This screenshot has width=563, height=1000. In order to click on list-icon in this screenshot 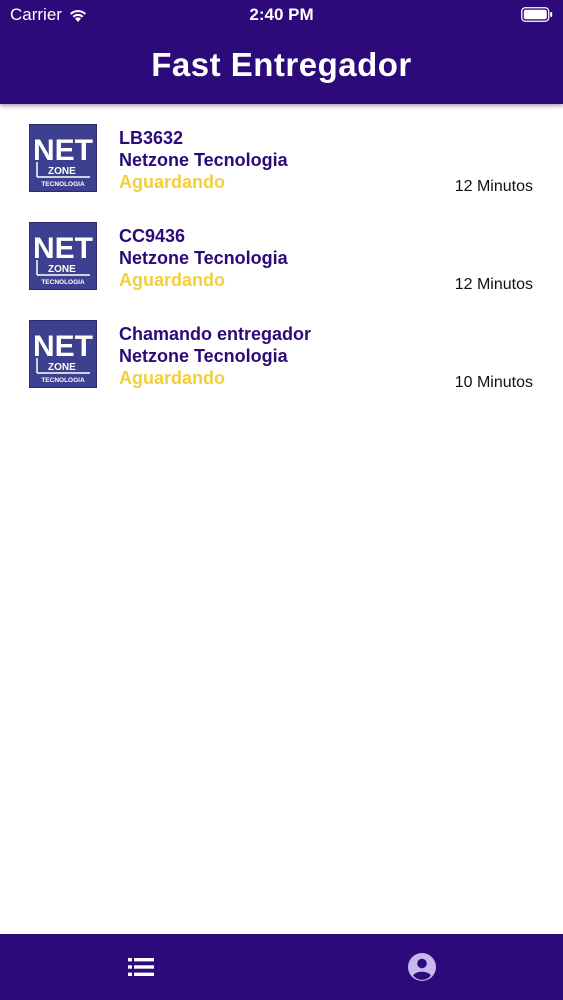, I will do `click(140, 967)`.